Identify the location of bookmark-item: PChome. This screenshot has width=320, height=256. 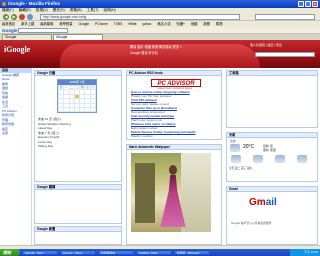
(101, 24).